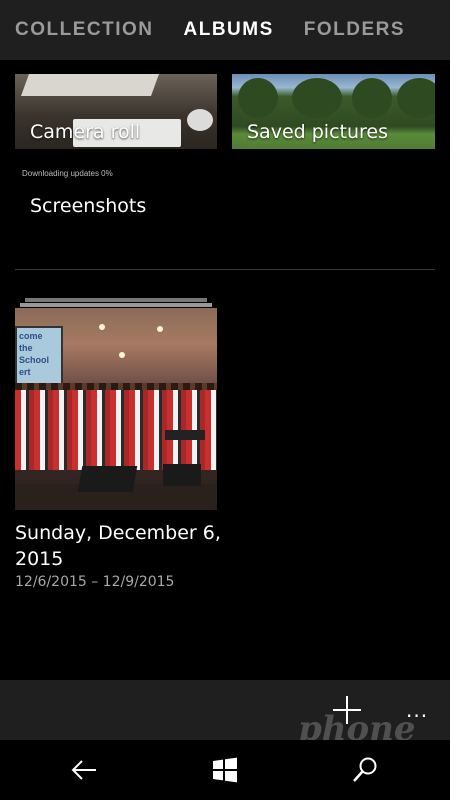 The image size is (450, 800). Describe the element at coordinates (317, 132) in the screenshot. I see `album-label-saved-pictures: Saved pictures` at that location.